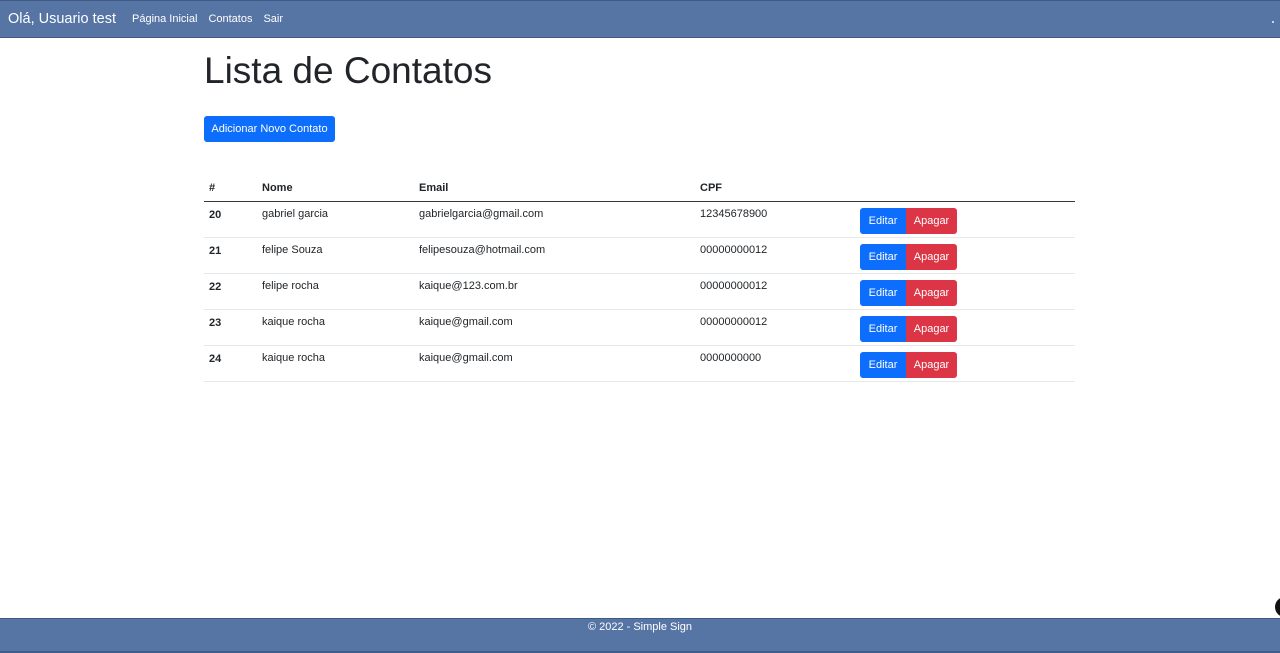 The image size is (1280, 653). Describe the element at coordinates (335, 219) in the screenshot. I see `cell-name: gabriel garcia` at that location.